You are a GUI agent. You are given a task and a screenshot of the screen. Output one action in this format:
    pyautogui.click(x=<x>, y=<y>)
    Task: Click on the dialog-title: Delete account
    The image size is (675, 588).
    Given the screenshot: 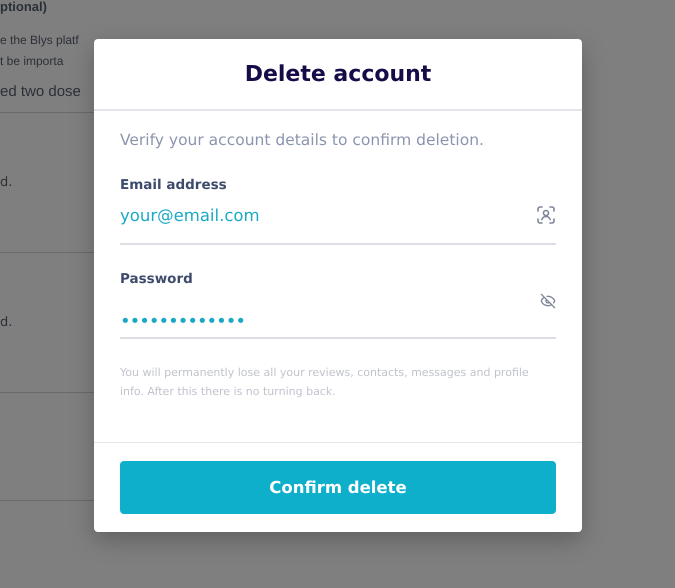 What is the action you would take?
    pyautogui.click(x=338, y=74)
    